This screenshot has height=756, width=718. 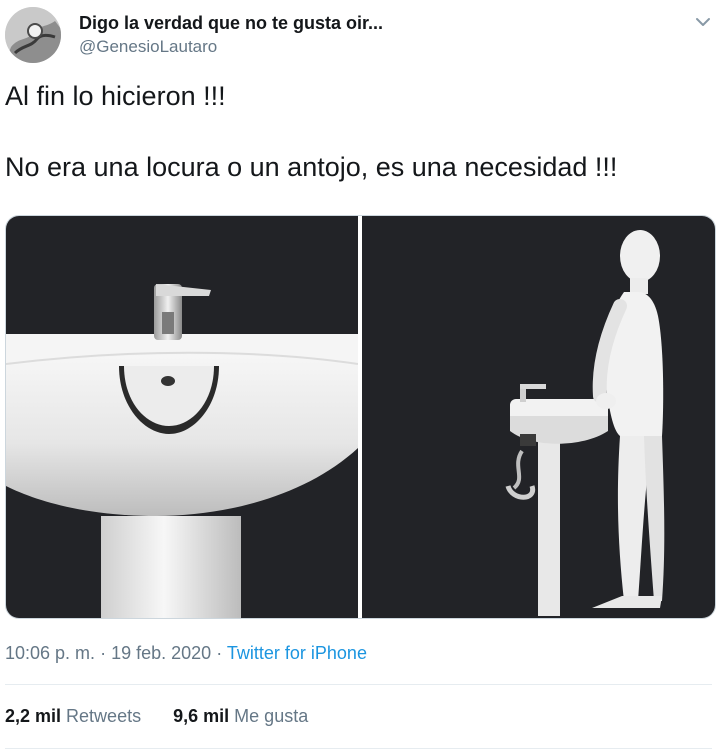 What do you see at coordinates (33, 716) in the screenshot?
I see `retweets-count: 2,2 mil` at bounding box center [33, 716].